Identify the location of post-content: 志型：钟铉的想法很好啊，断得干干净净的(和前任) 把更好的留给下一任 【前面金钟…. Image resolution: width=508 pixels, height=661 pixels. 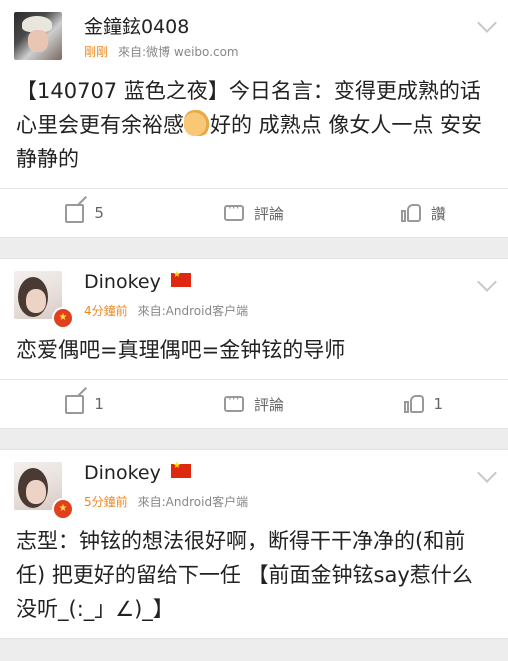
(244, 575).